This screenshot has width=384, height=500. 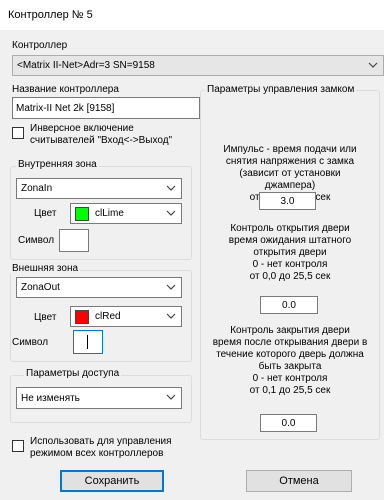 What do you see at coordinates (101, 140) in the screenshot?
I see `inverse-label-line2: считывателей "Вход<->Выход"` at bounding box center [101, 140].